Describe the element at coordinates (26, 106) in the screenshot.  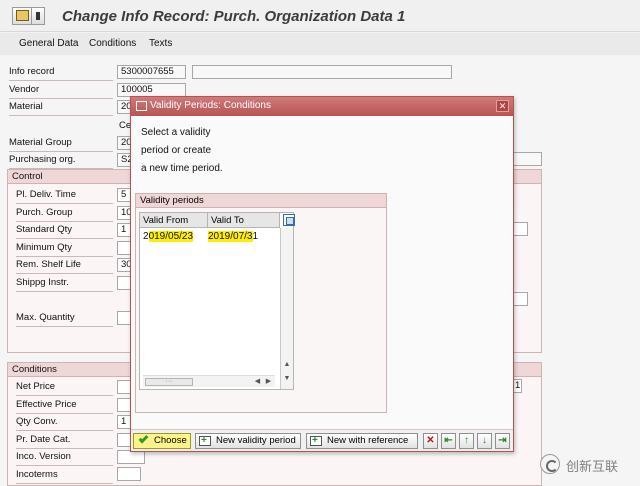
I see `material-label: Material` at that location.